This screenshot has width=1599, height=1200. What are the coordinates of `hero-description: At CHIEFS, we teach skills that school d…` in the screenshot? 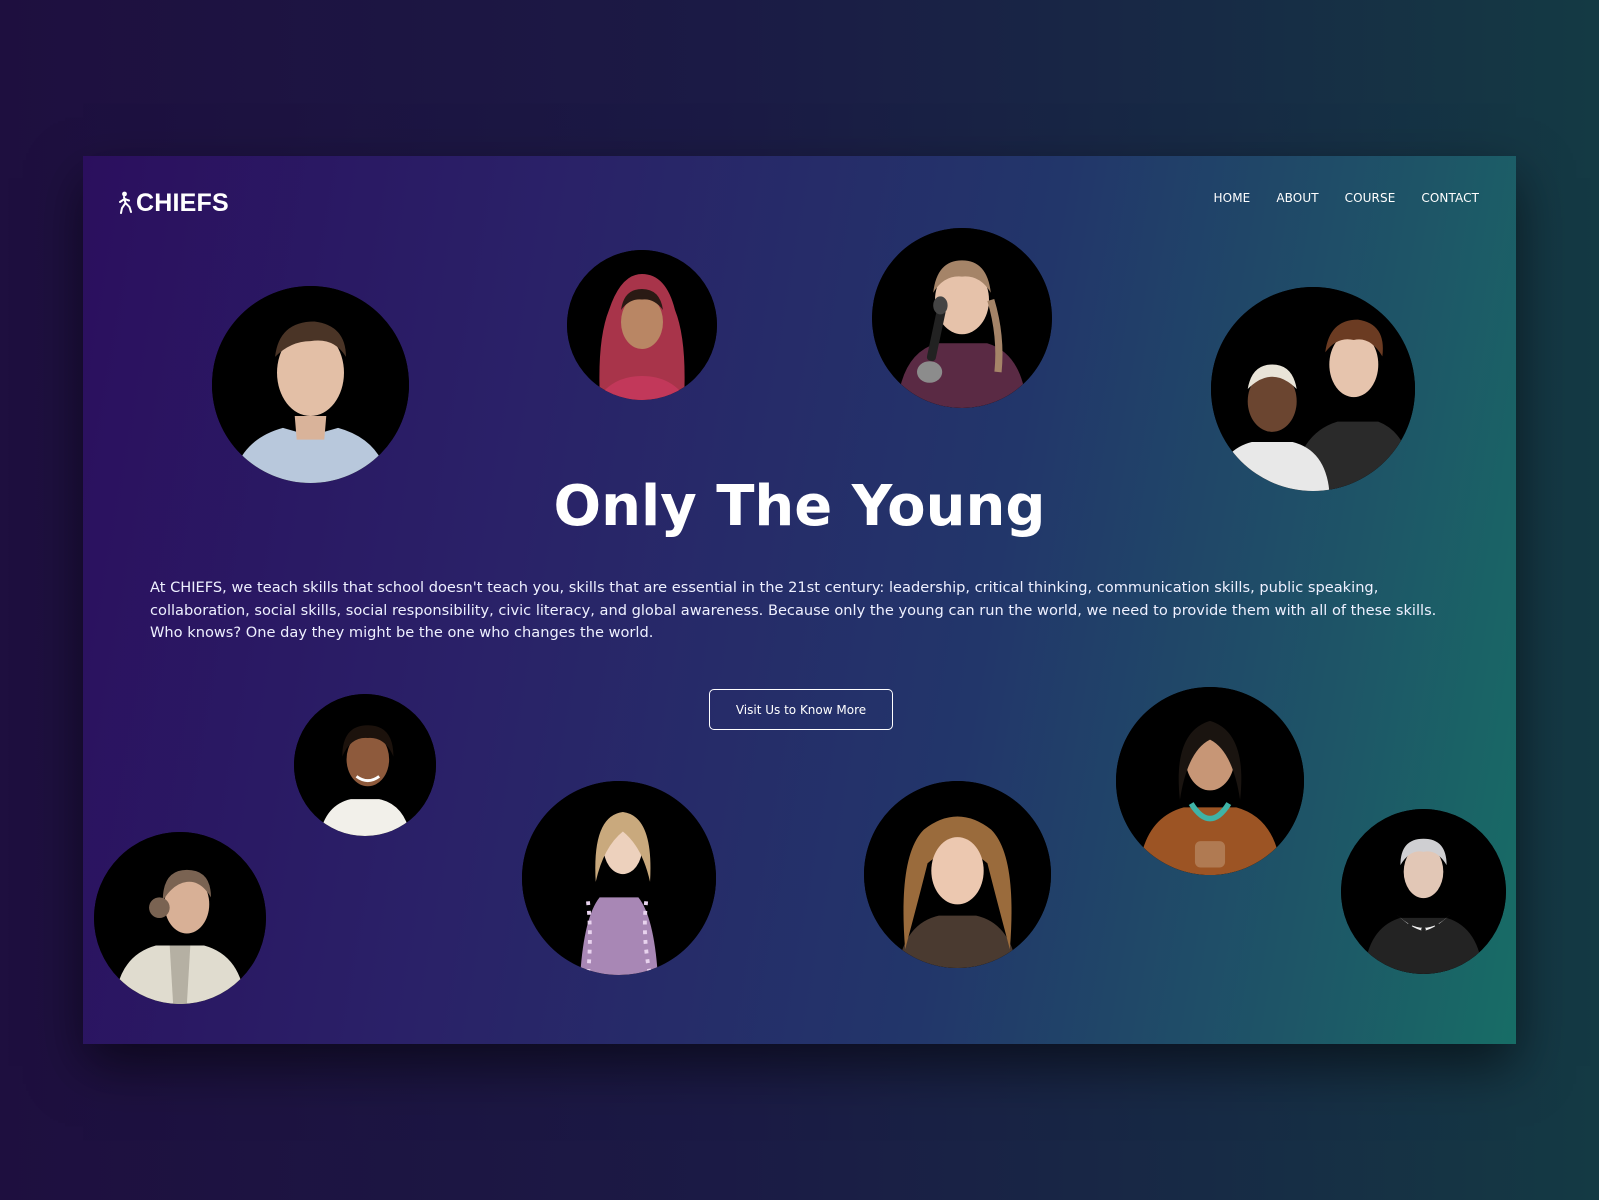 It's located at (793, 610).